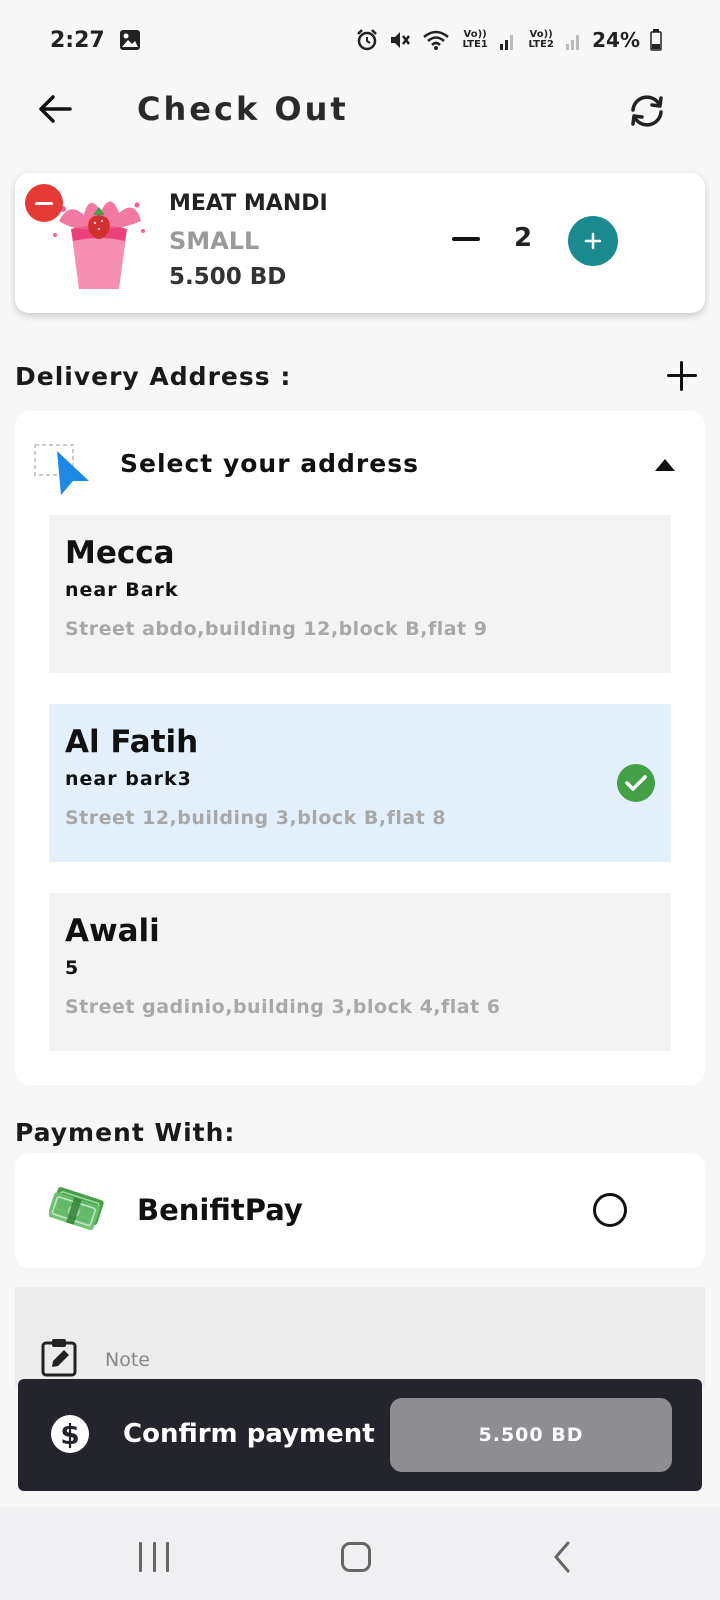  I want to click on product-price: 5.500 BD, so click(228, 277).